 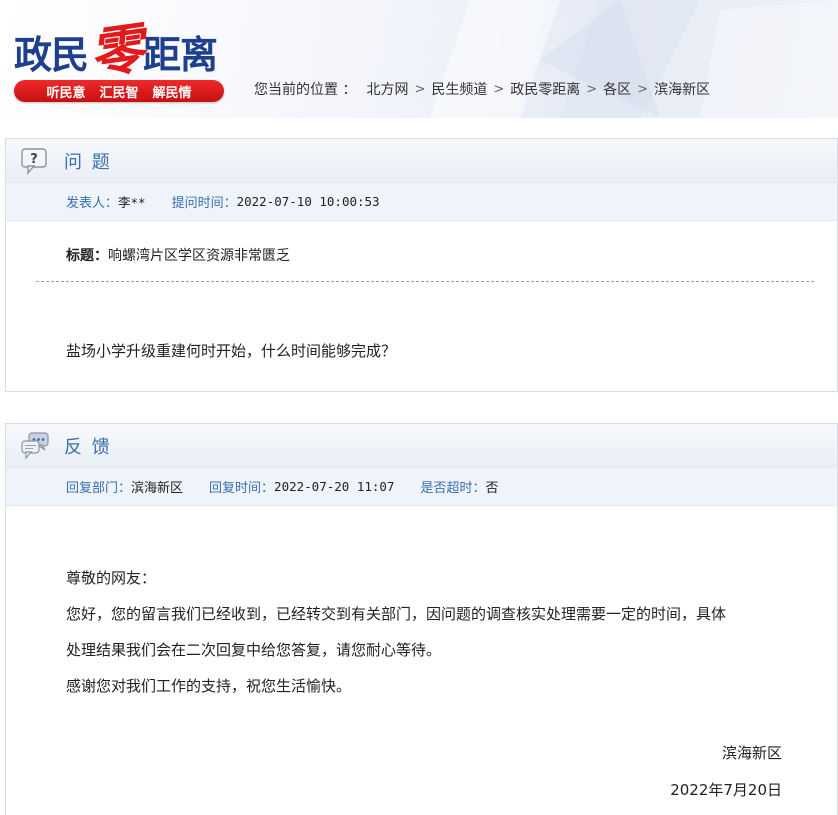 What do you see at coordinates (111, 578) in the screenshot?
I see `reply-greeting: 尊敬的网友：` at bounding box center [111, 578].